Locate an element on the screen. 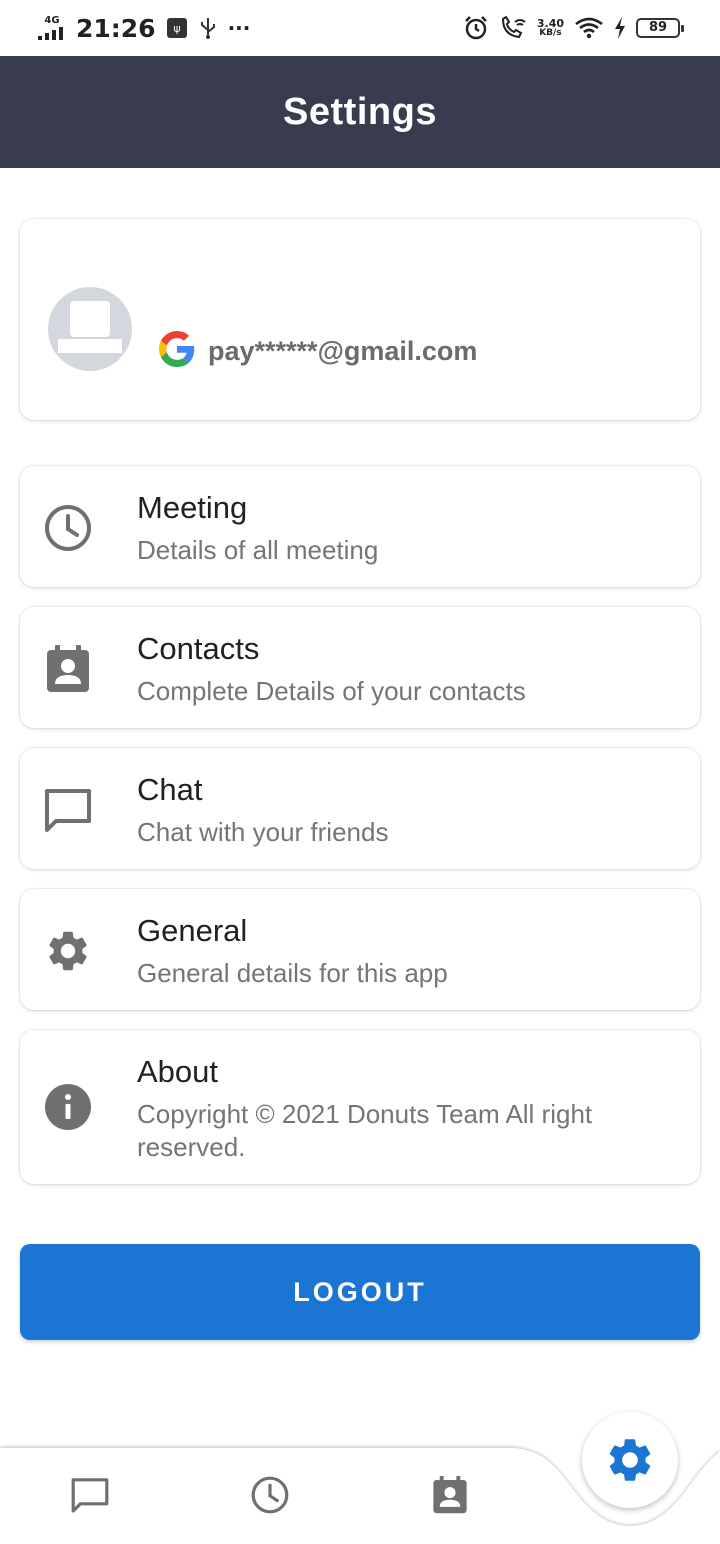 The width and height of the screenshot is (720, 1544). menu-item-chat: Chat Chat with your friends is located at coordinates (360, 808).